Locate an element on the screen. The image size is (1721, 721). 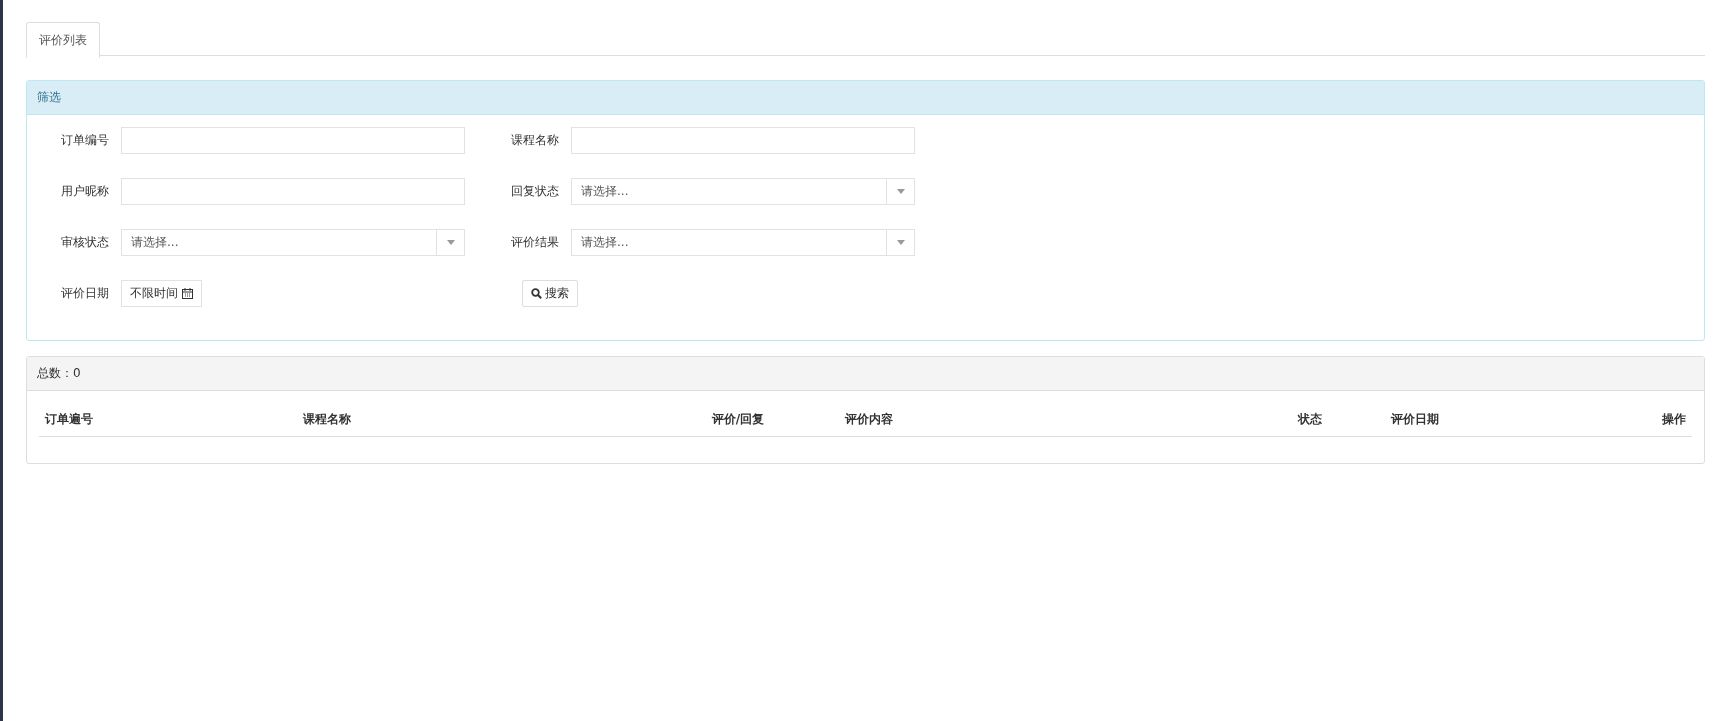
field-label: 订单编号 is located at coordinates (84, 140).